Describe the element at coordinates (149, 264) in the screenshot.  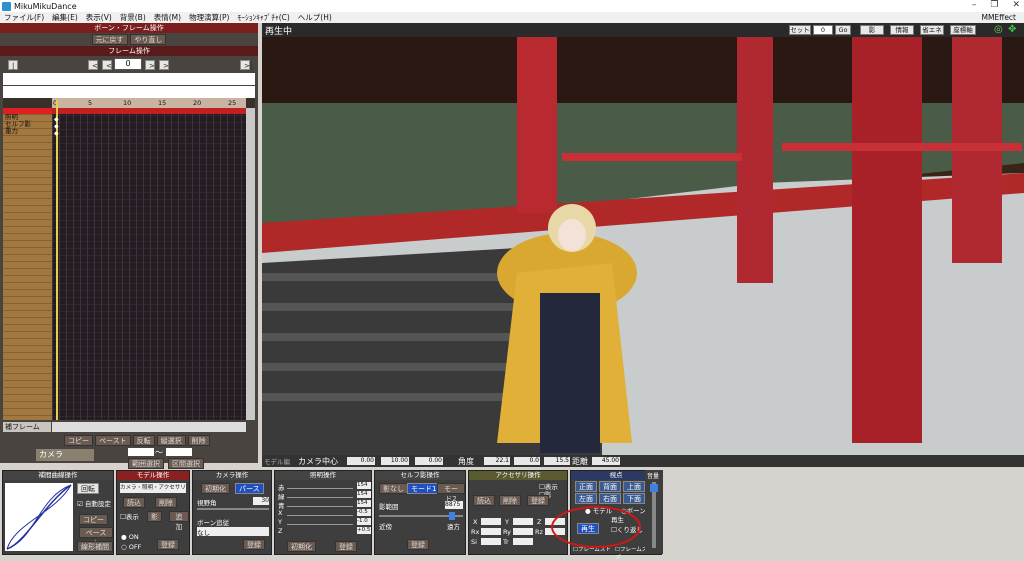
I see `keyframe-grid` at that location.